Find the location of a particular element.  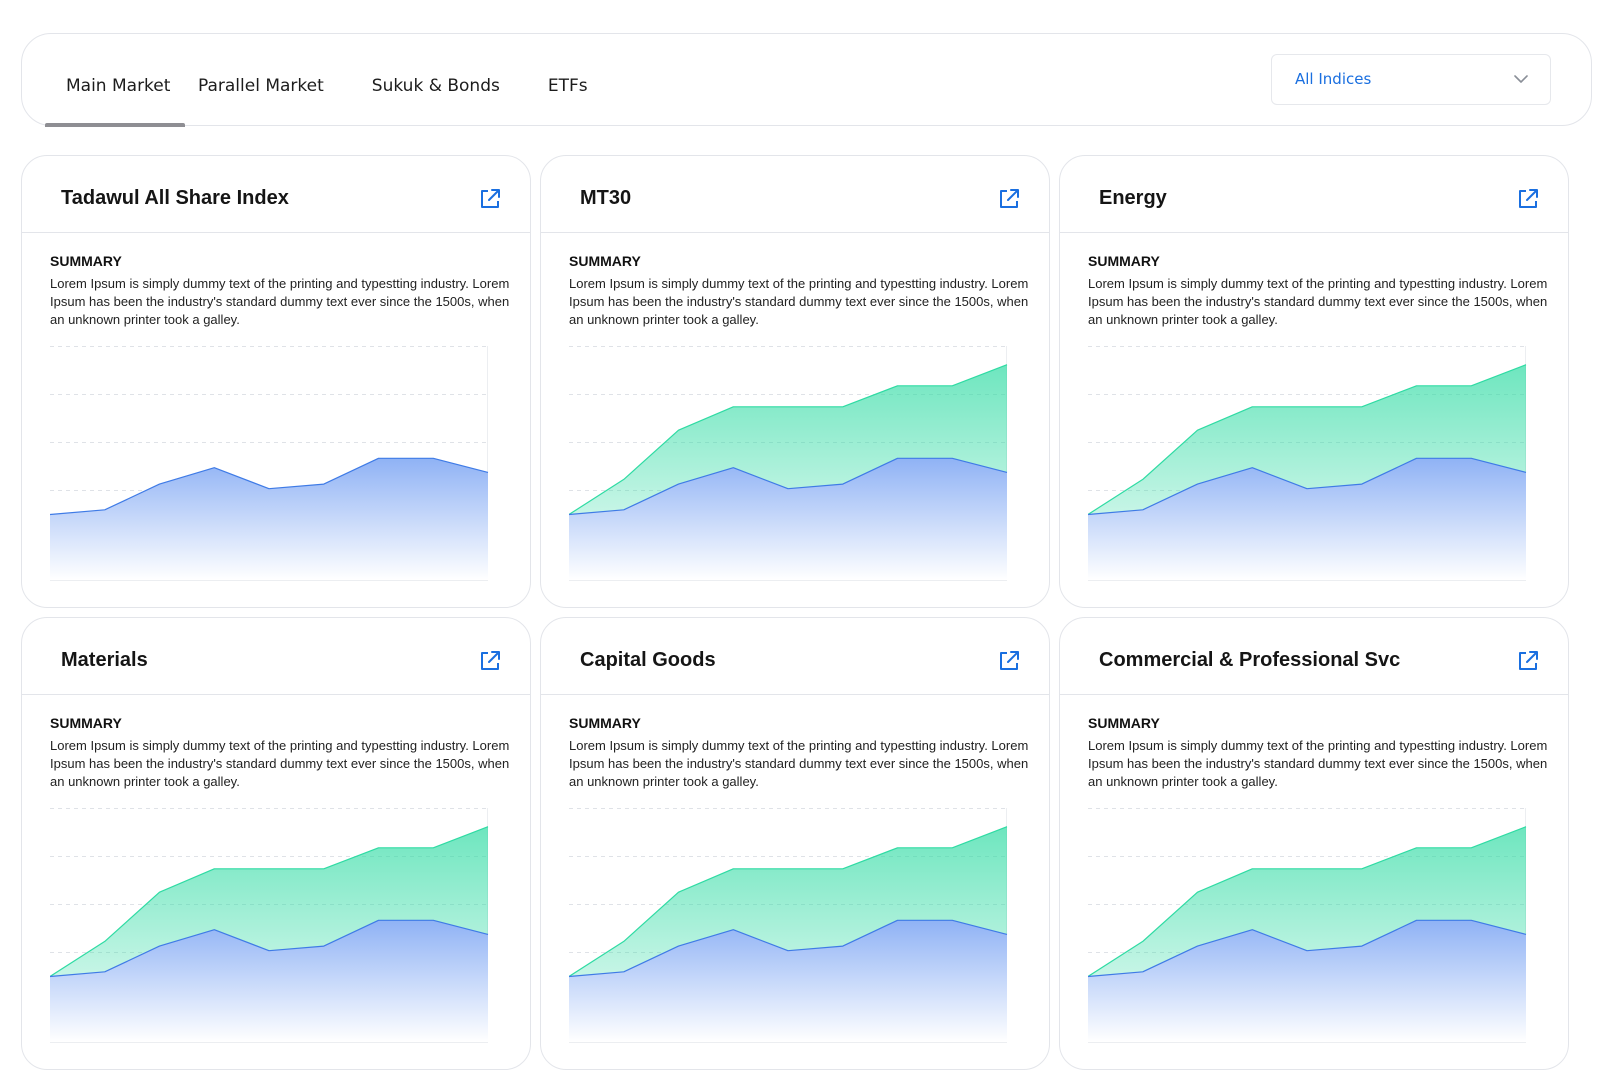

tab-etfs: ETFs is located at coordinates (568, 80).